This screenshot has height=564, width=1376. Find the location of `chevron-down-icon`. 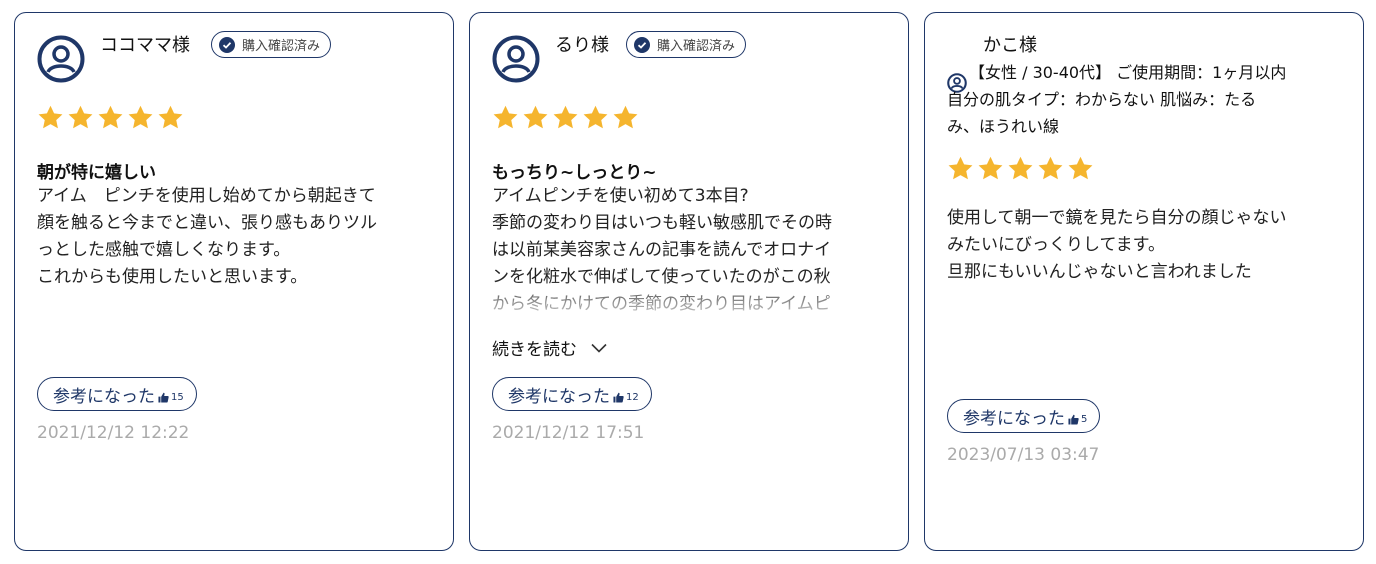

chevron-down-icon is located at coordinates (599, 348).